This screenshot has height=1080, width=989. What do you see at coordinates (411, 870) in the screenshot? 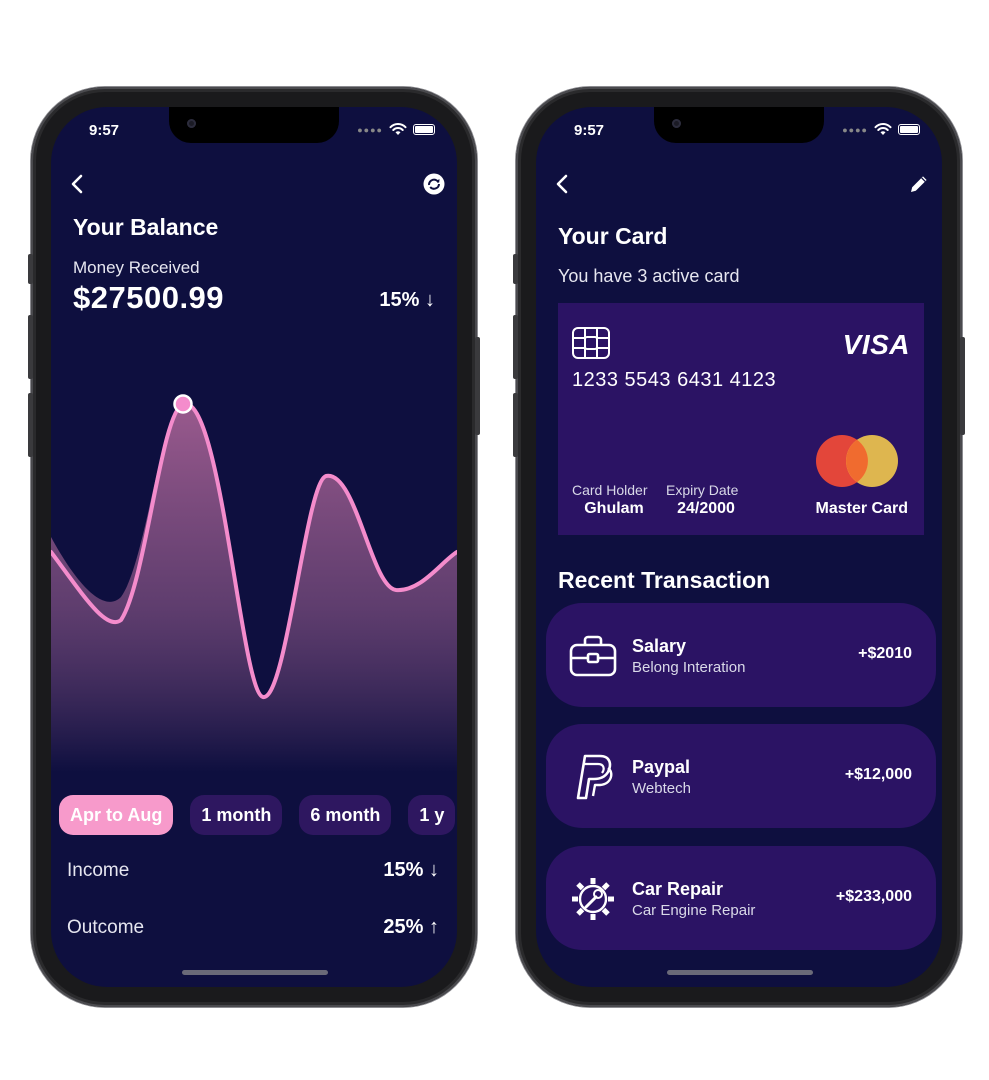
I see `income-value: 15% ↓` at bounding box center [411, 870].